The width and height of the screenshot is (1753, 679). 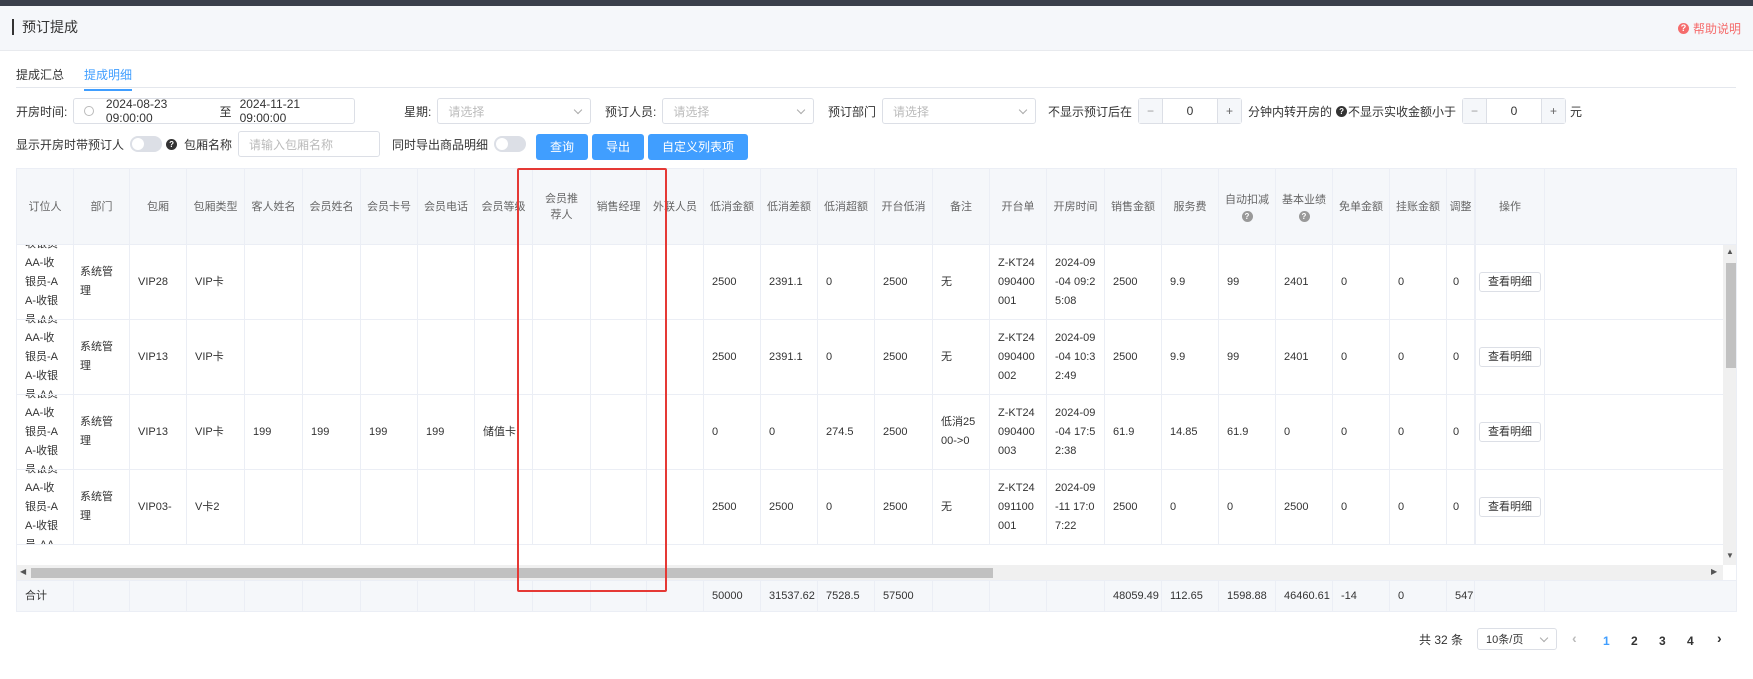 What do you see at coordinates (332, 357) in the screenshot?
I see `cell-member-name` at bounding box center [332, 357].